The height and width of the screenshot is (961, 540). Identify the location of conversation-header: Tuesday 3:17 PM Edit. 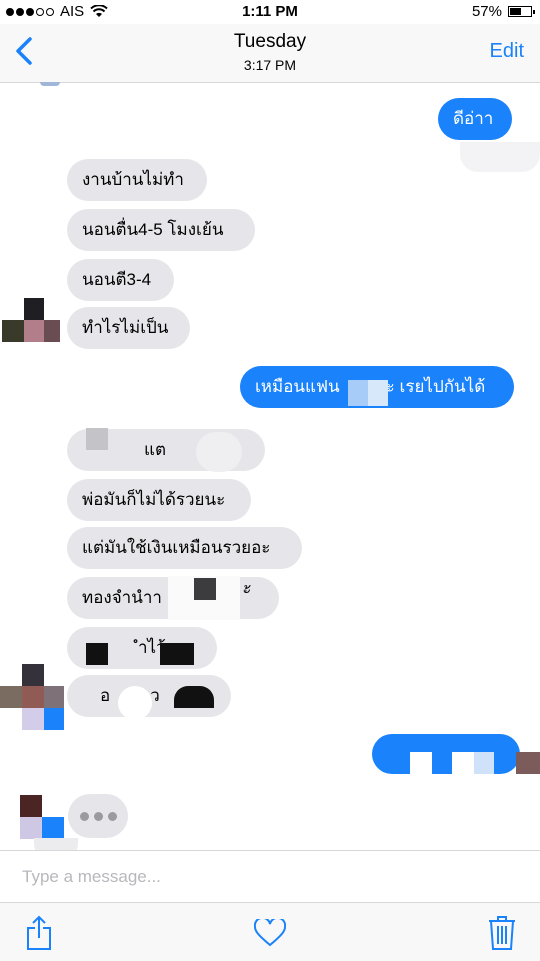
(270, 53).